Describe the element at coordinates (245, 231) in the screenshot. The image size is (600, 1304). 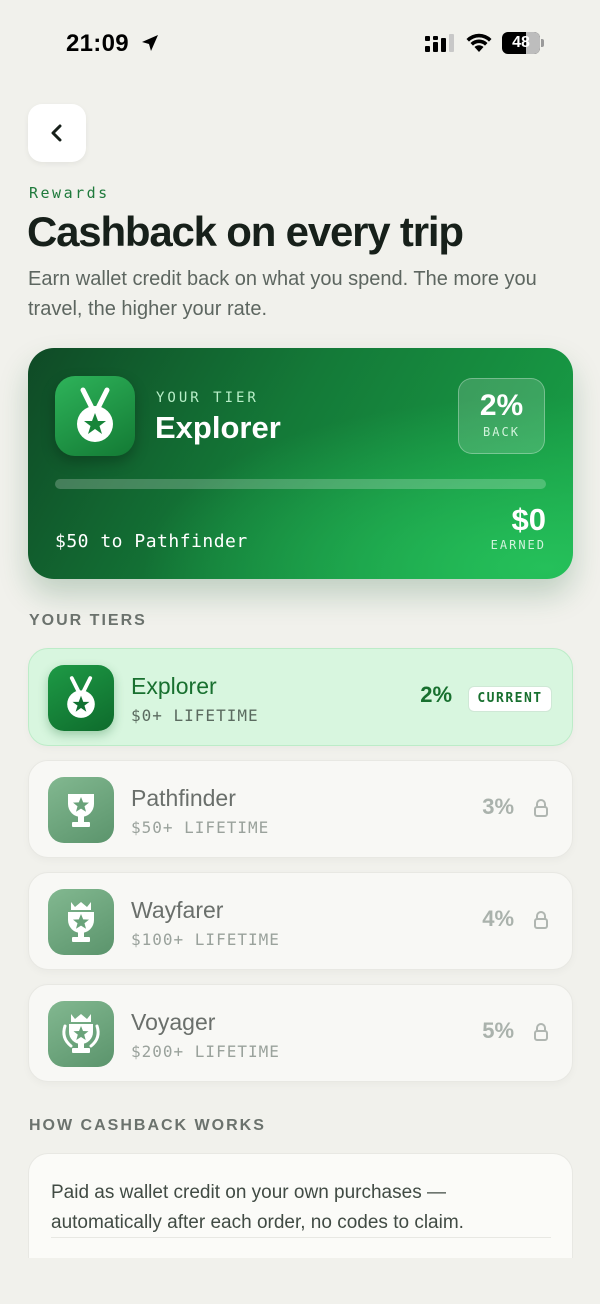
I see `page-title: Cashback on every trip` at that location.